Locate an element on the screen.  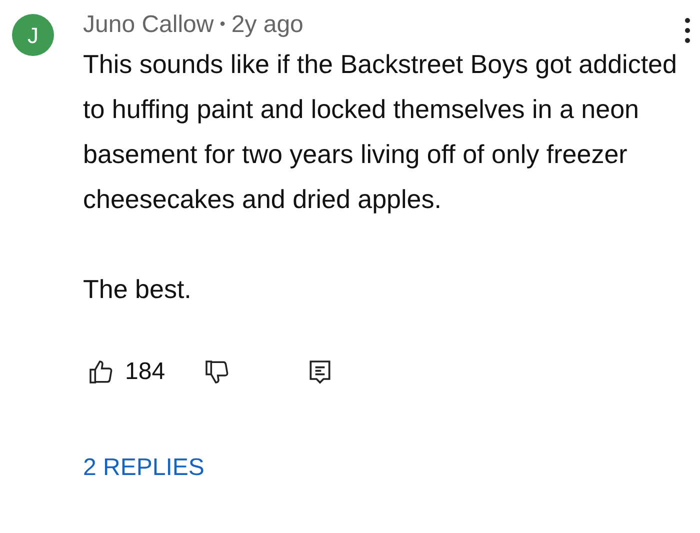
more-options-icon is located at coordinates (687, 30).